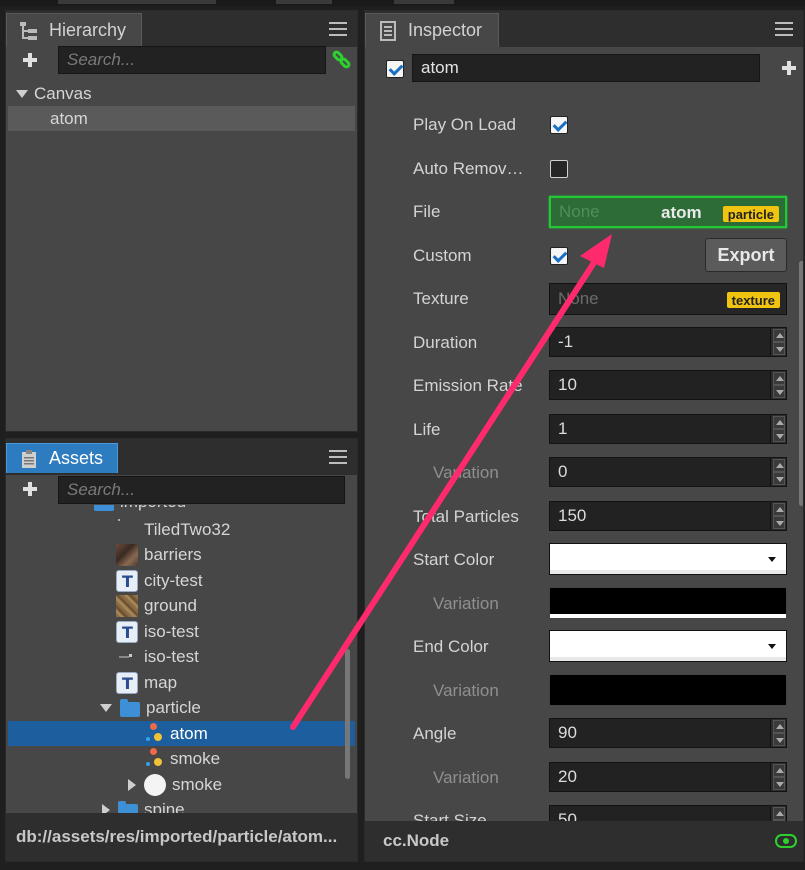  Describe the element at coordinates (402, 3) in the screenshot. I see `top-strip` at that location.